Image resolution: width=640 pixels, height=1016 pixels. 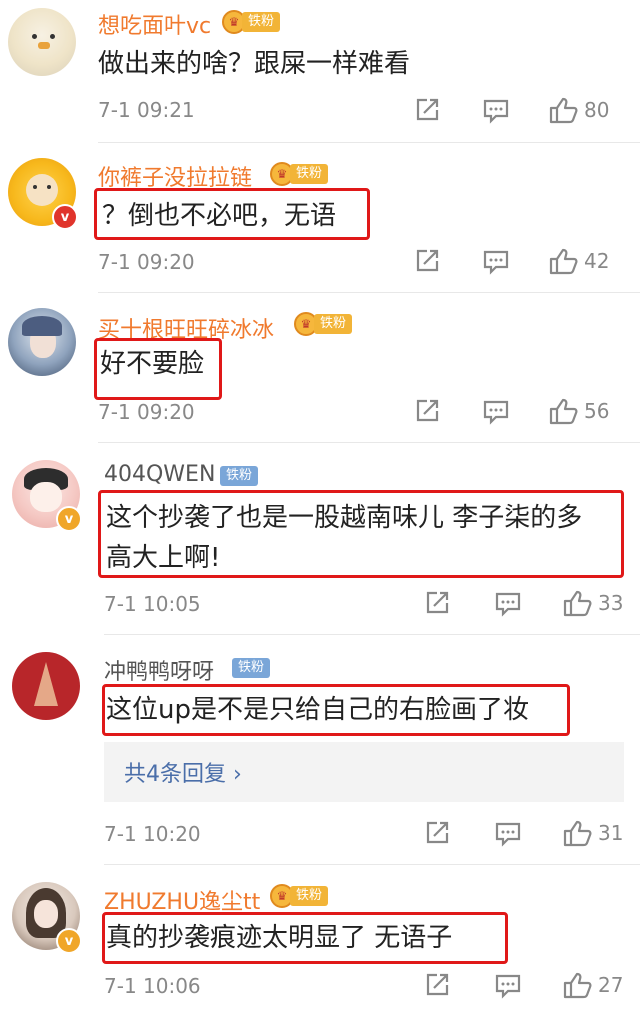 I want to click on like-button: 31, so click(x=592, y=833).